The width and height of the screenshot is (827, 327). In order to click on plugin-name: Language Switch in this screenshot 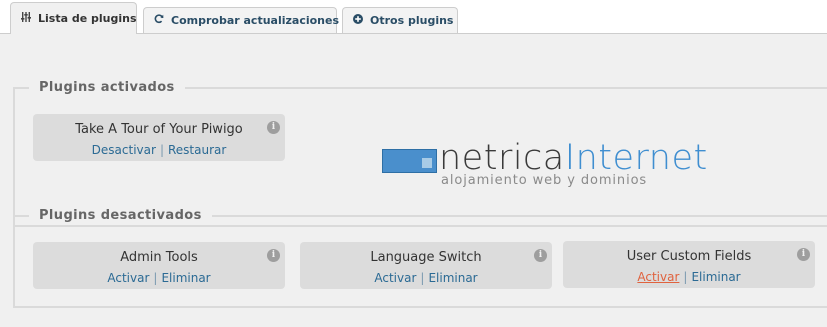, I will do `click(426, 257)`.